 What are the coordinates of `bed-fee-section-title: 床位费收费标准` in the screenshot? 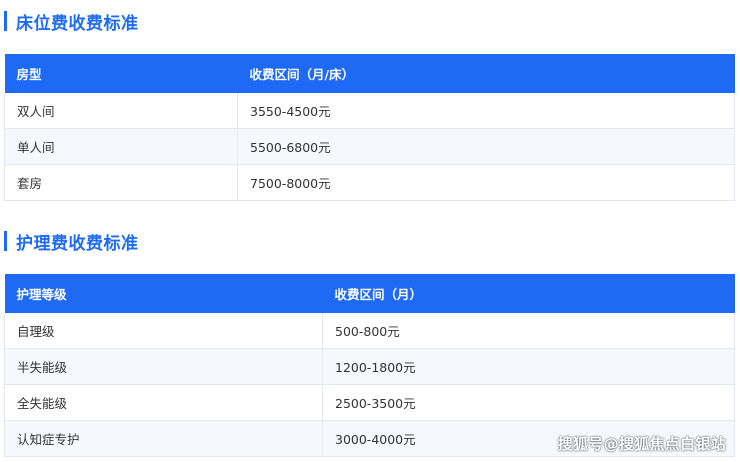 It's located at (71, 22).